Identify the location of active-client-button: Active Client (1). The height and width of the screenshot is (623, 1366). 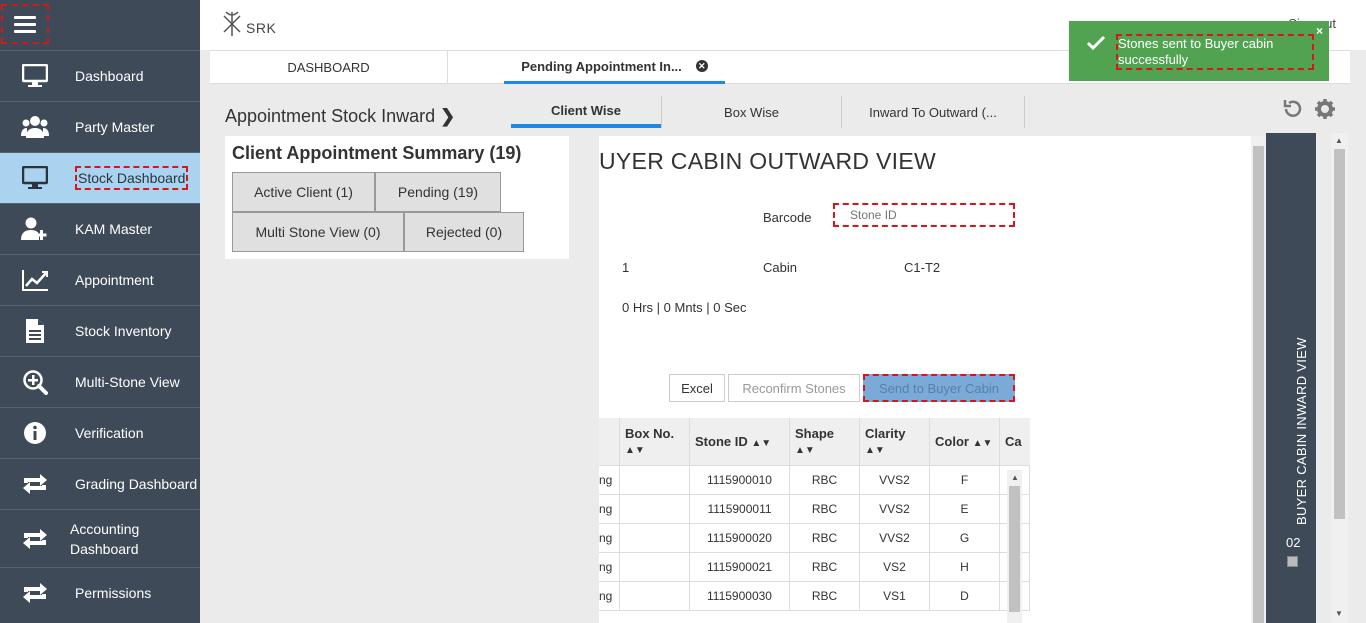
(303, 192).